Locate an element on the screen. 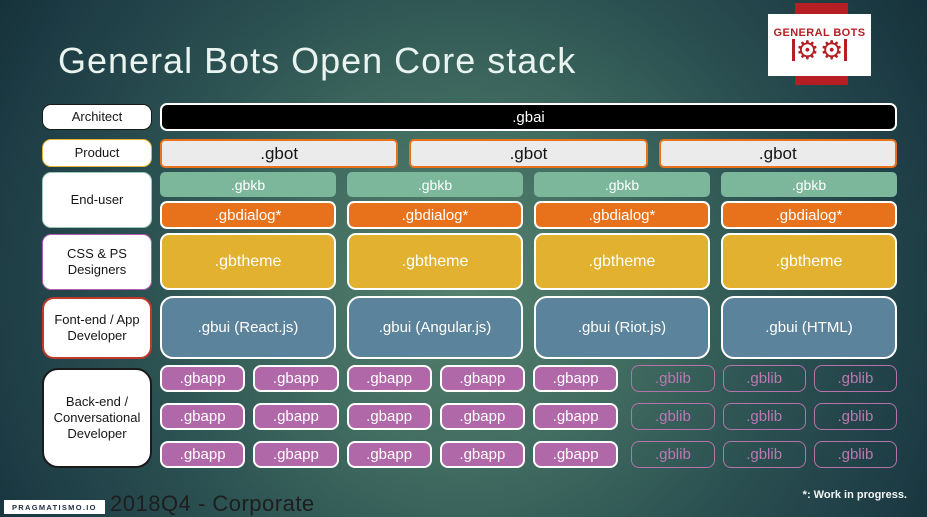 Image resolution: width=927 pixels, height=517 pixels. role-label-text: Product is located at coordinates (97, 152).